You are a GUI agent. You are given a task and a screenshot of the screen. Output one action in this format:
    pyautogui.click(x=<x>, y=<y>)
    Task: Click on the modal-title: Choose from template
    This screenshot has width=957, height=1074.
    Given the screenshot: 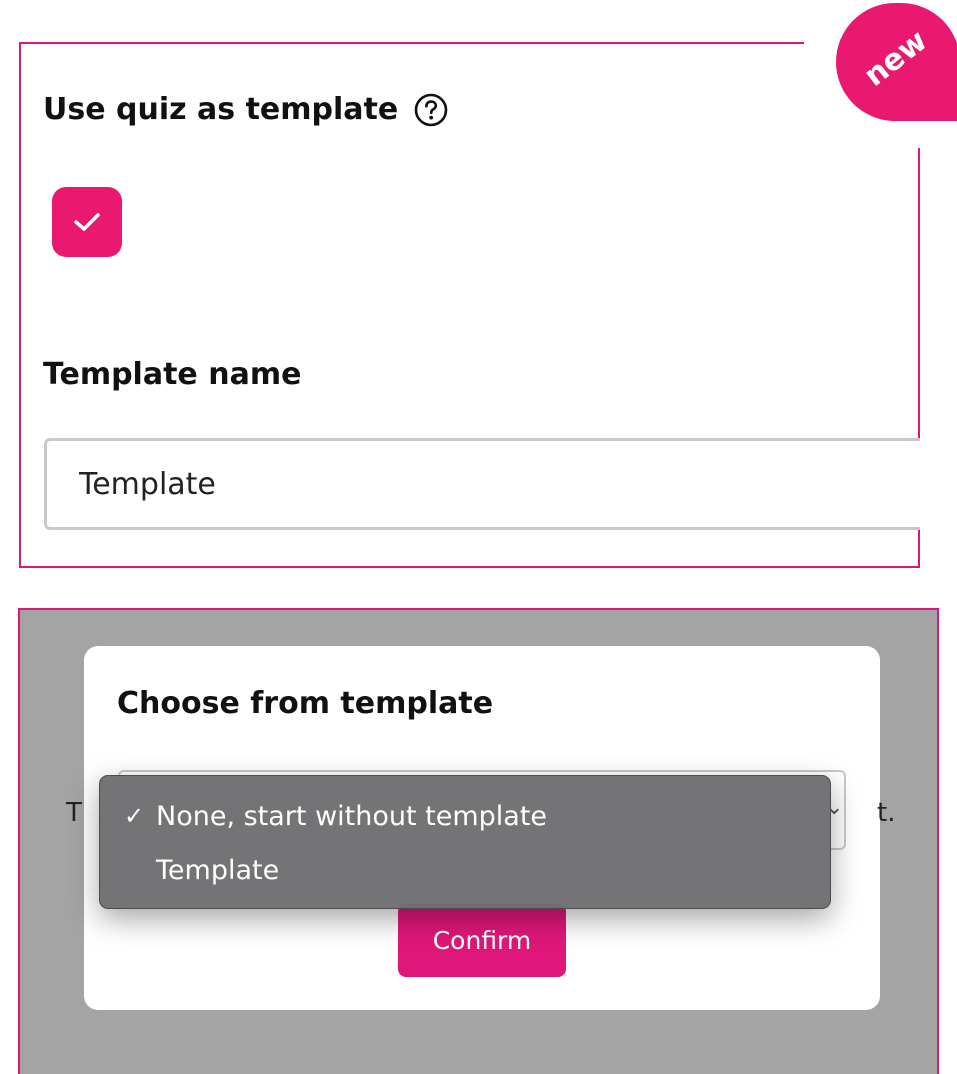 What is the action you would take?
    pyautogui.click(x=305, y=703)
    